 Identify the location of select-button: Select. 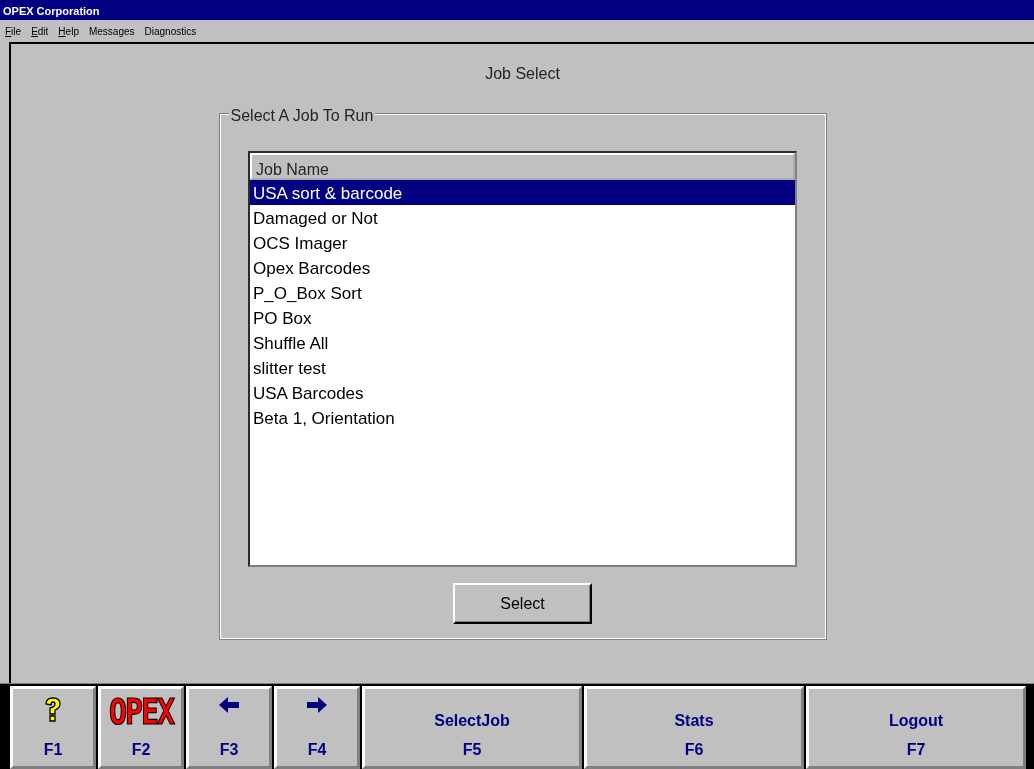
(522, 603).